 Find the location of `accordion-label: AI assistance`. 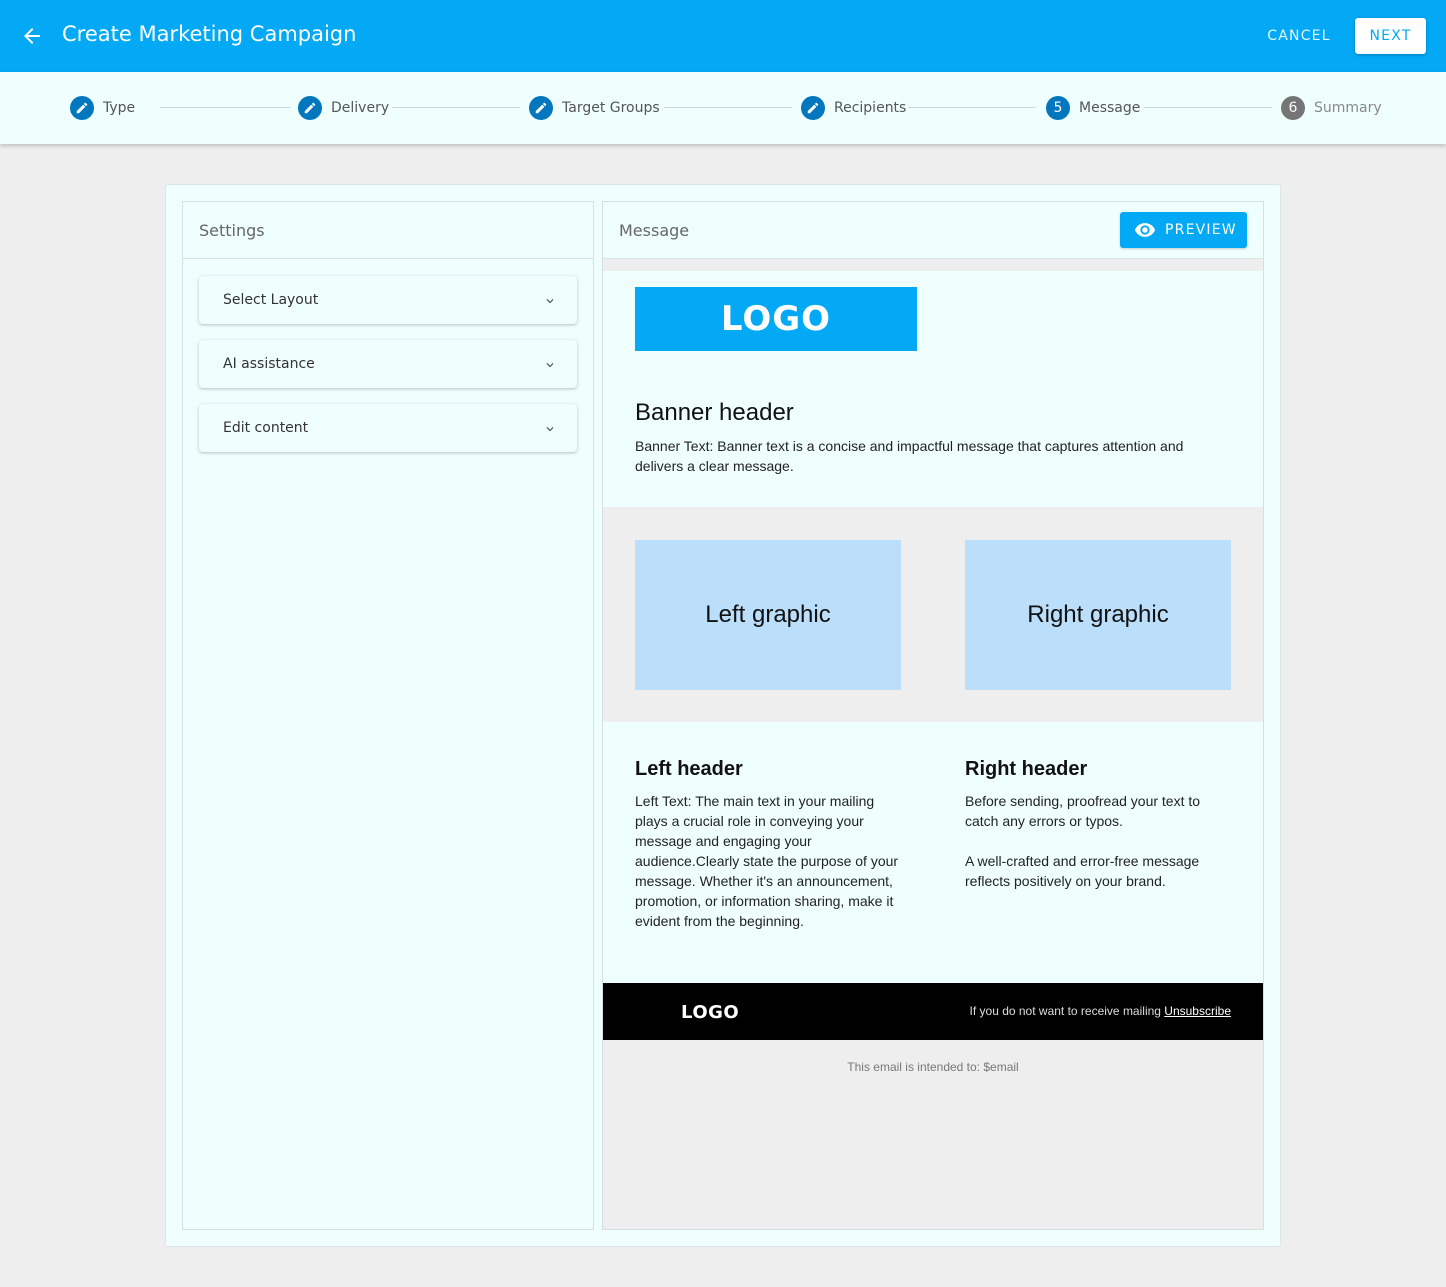

accordion-label: AI assistance is located at coordinates (269, 364).